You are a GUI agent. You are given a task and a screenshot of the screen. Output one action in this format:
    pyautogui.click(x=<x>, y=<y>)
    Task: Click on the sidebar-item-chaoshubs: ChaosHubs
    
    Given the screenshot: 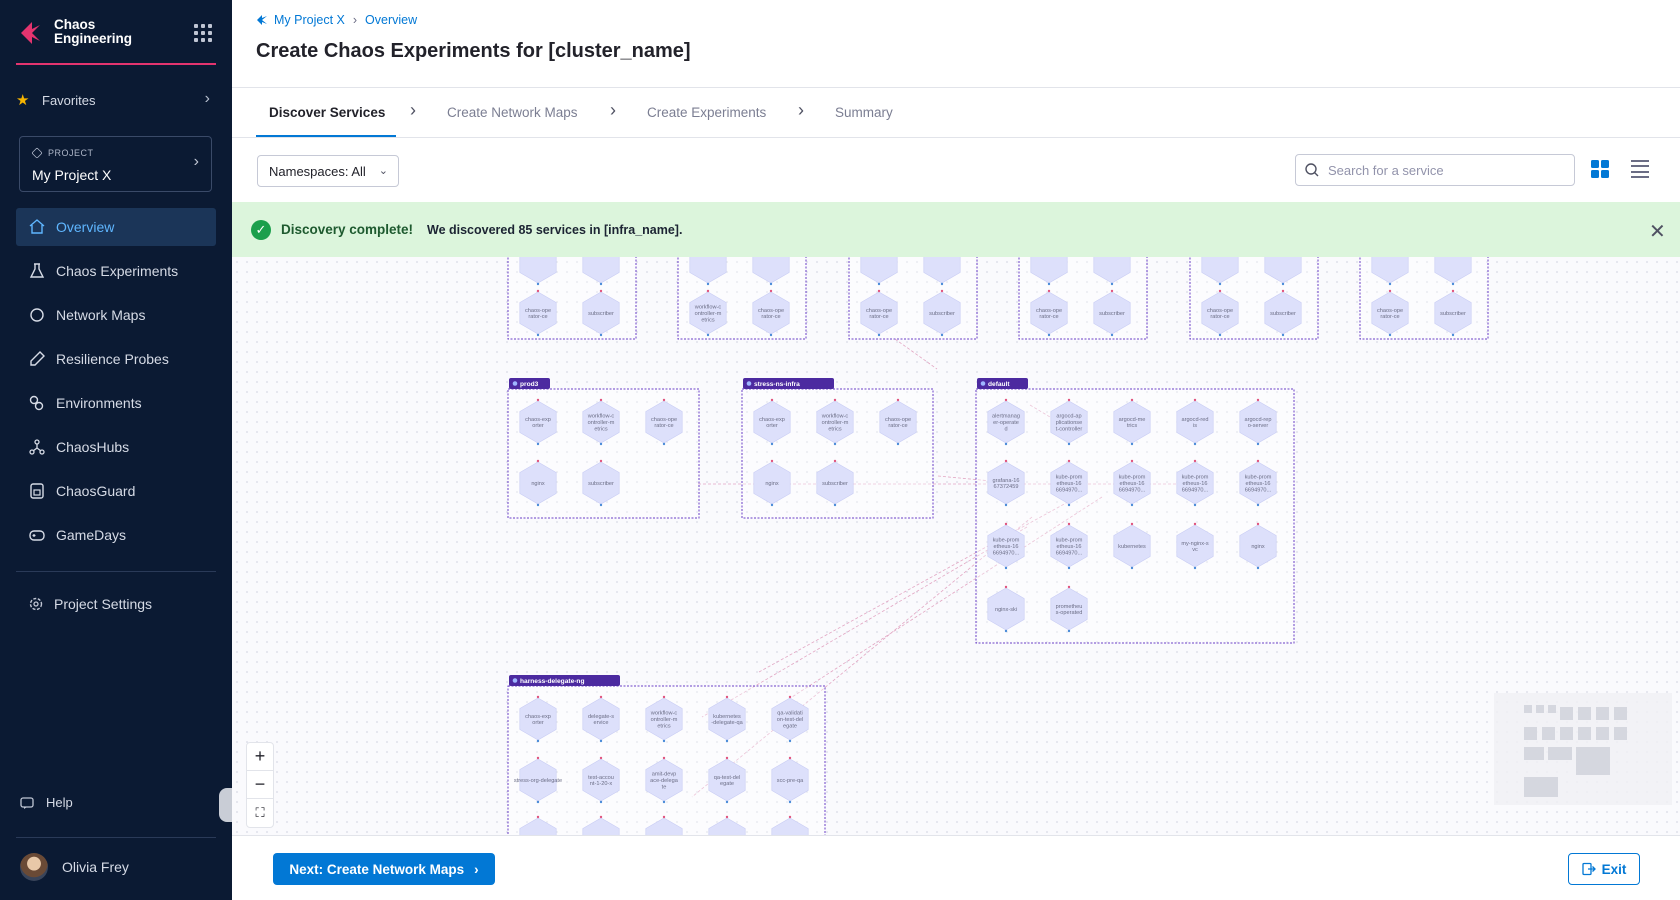 What is the action you would take?
    pyautogui.click(x=116, y=447)
    